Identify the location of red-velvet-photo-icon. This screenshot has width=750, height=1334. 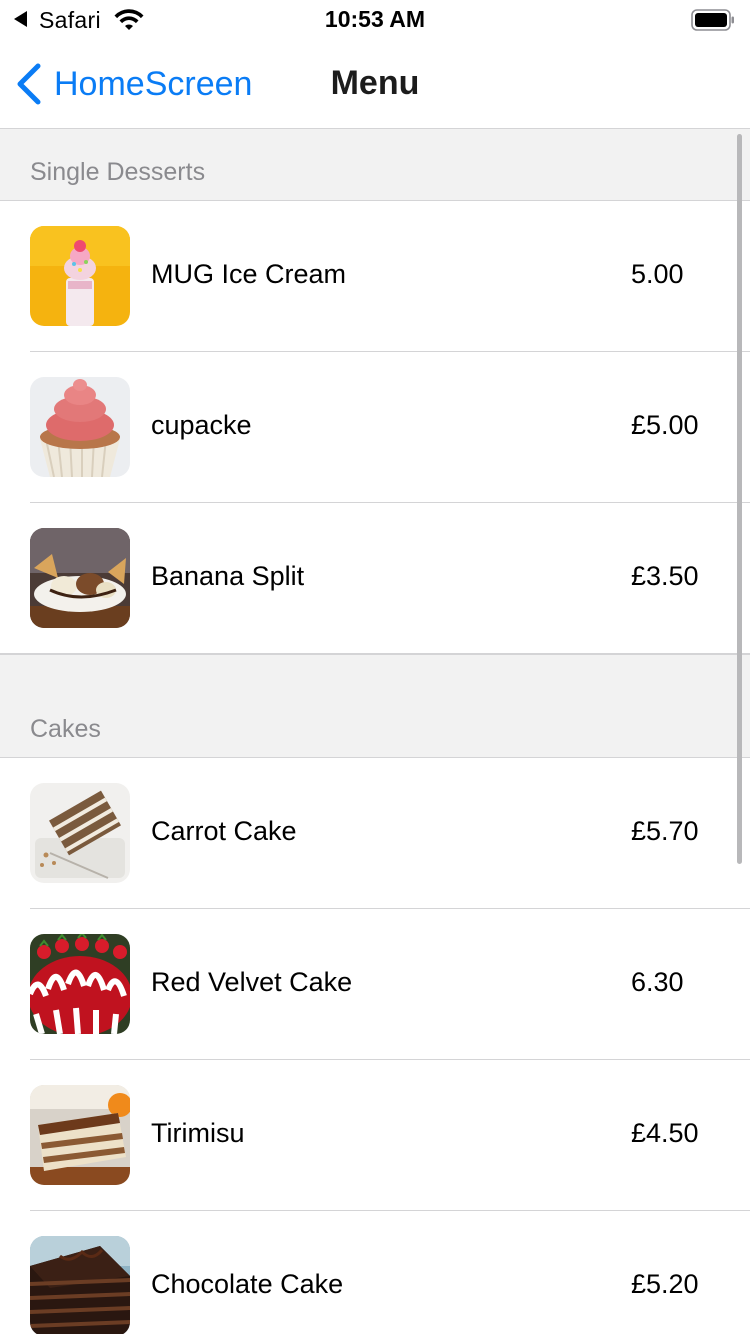
(80, 984).